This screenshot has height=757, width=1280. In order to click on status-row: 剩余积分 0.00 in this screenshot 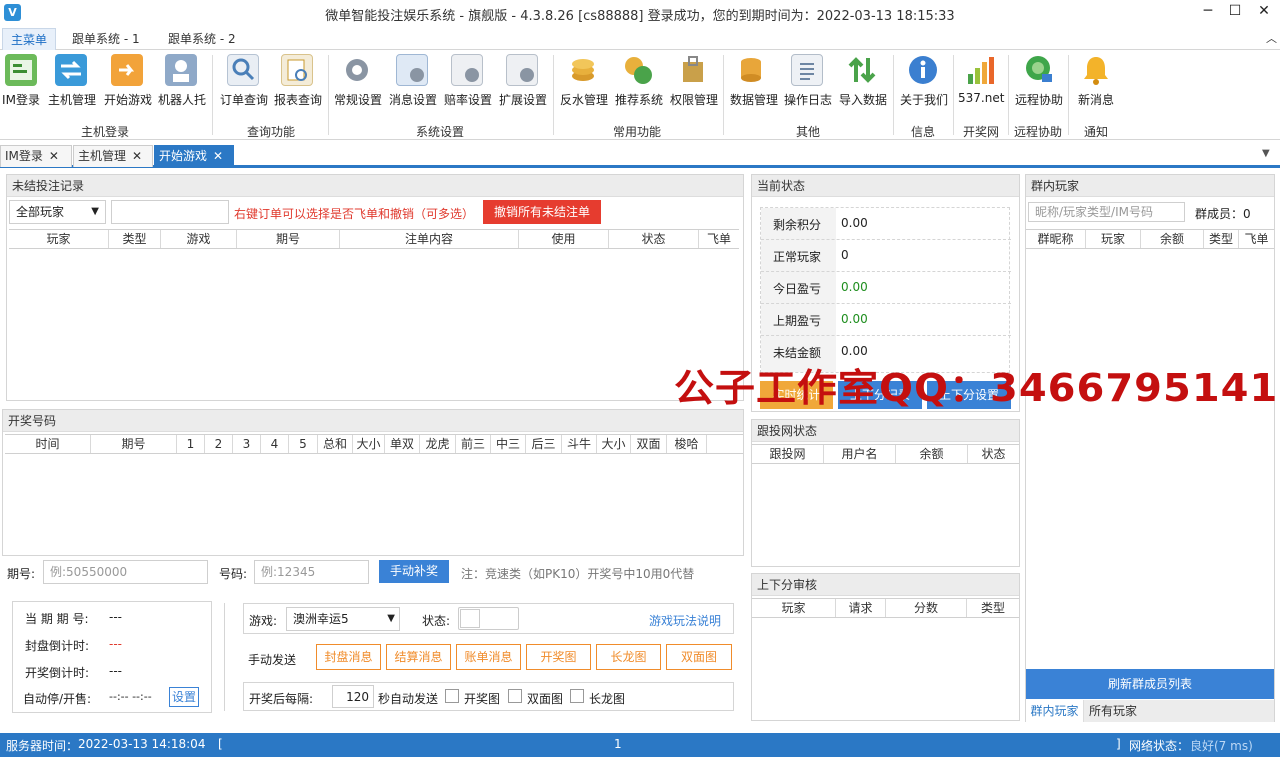, I will do `click(886, 224)`.